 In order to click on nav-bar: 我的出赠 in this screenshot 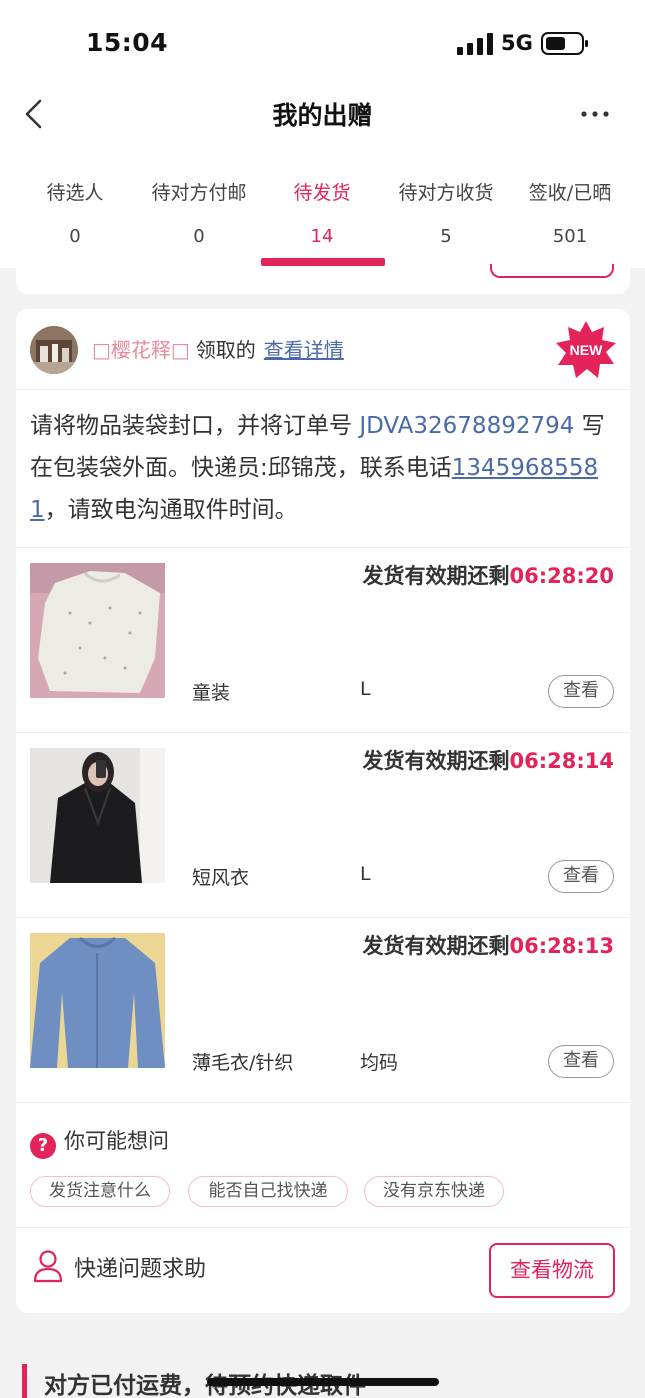, I will do `click(322, 120)`.